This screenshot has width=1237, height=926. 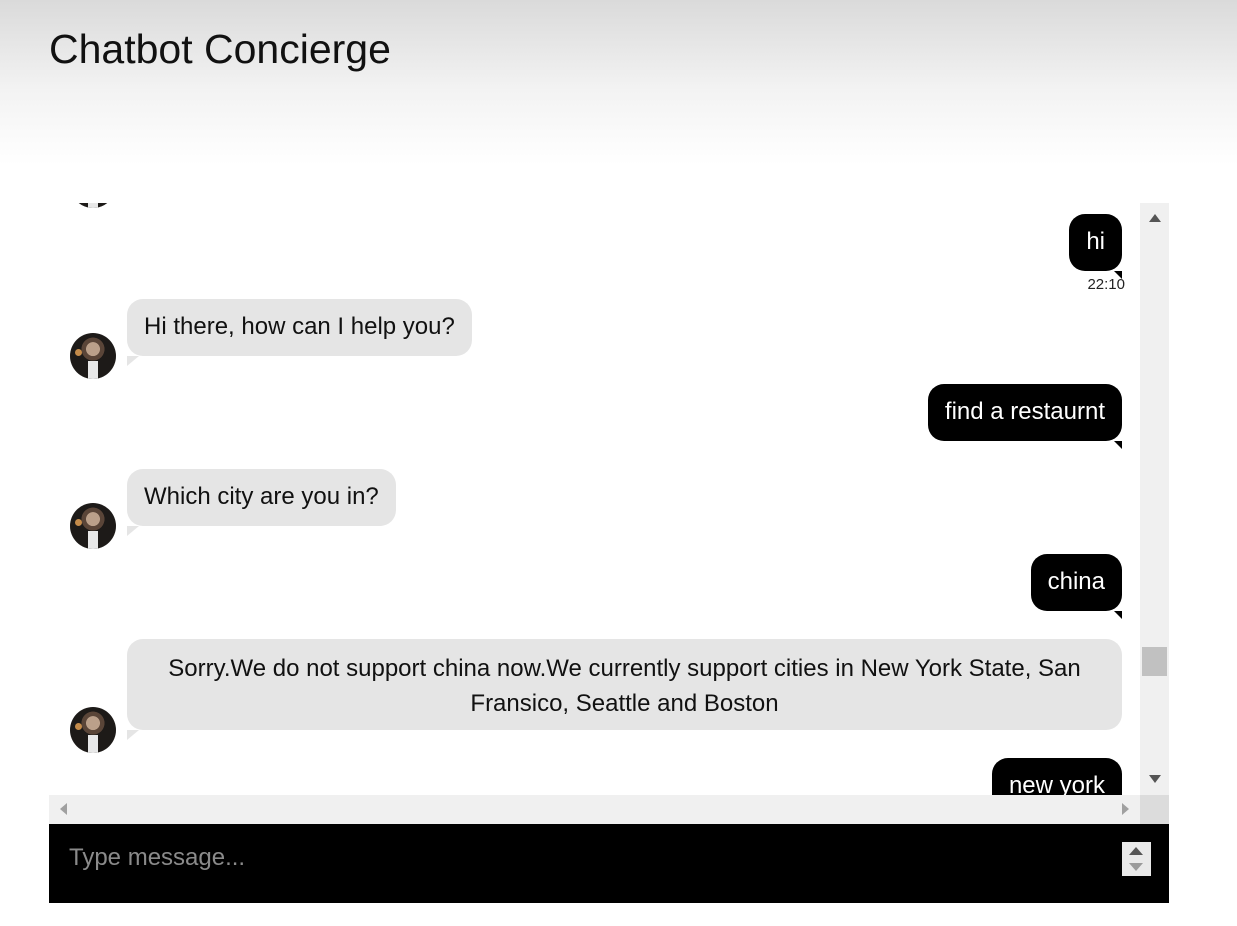 What do you see at coordinates (1125, 809) in the screenshot?
I see `scroll-right-icon` at bounding box center [1125, 809].